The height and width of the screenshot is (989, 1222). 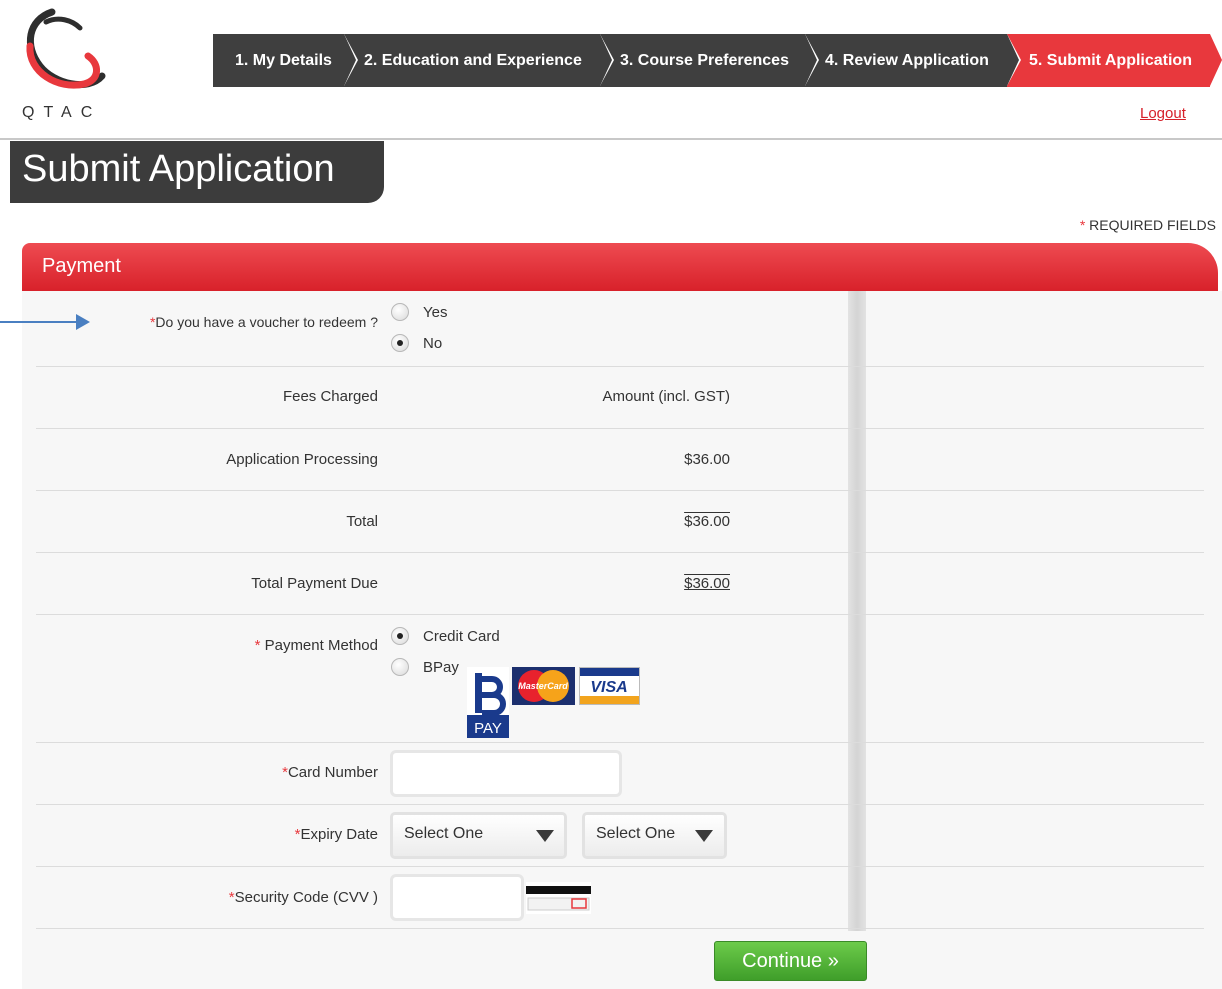 I want to click on credit-card-label: Credit Card, so click(x=461, y=636).